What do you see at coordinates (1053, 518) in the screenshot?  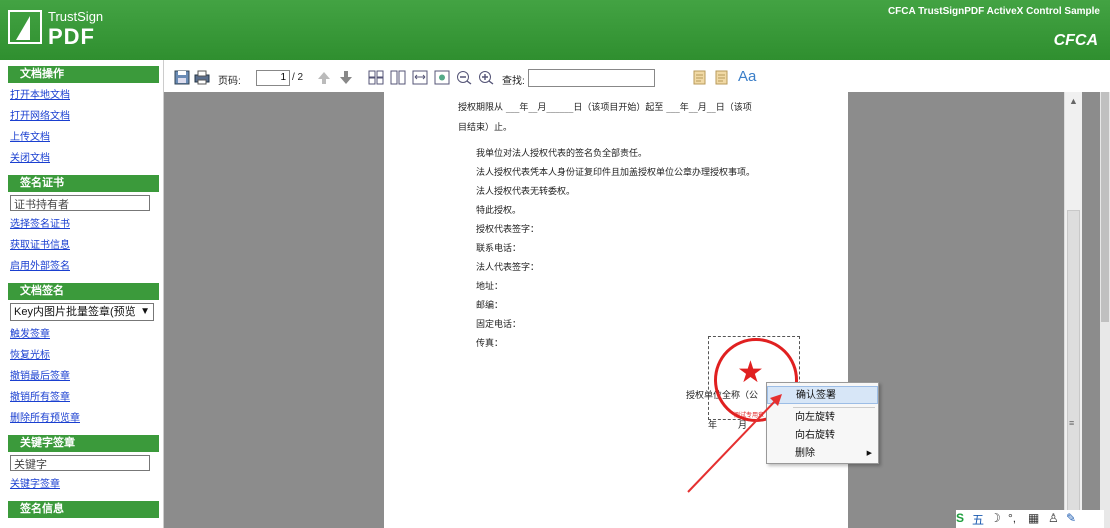 I see `user-icon: ♙` at bounding box center [1053, 518].